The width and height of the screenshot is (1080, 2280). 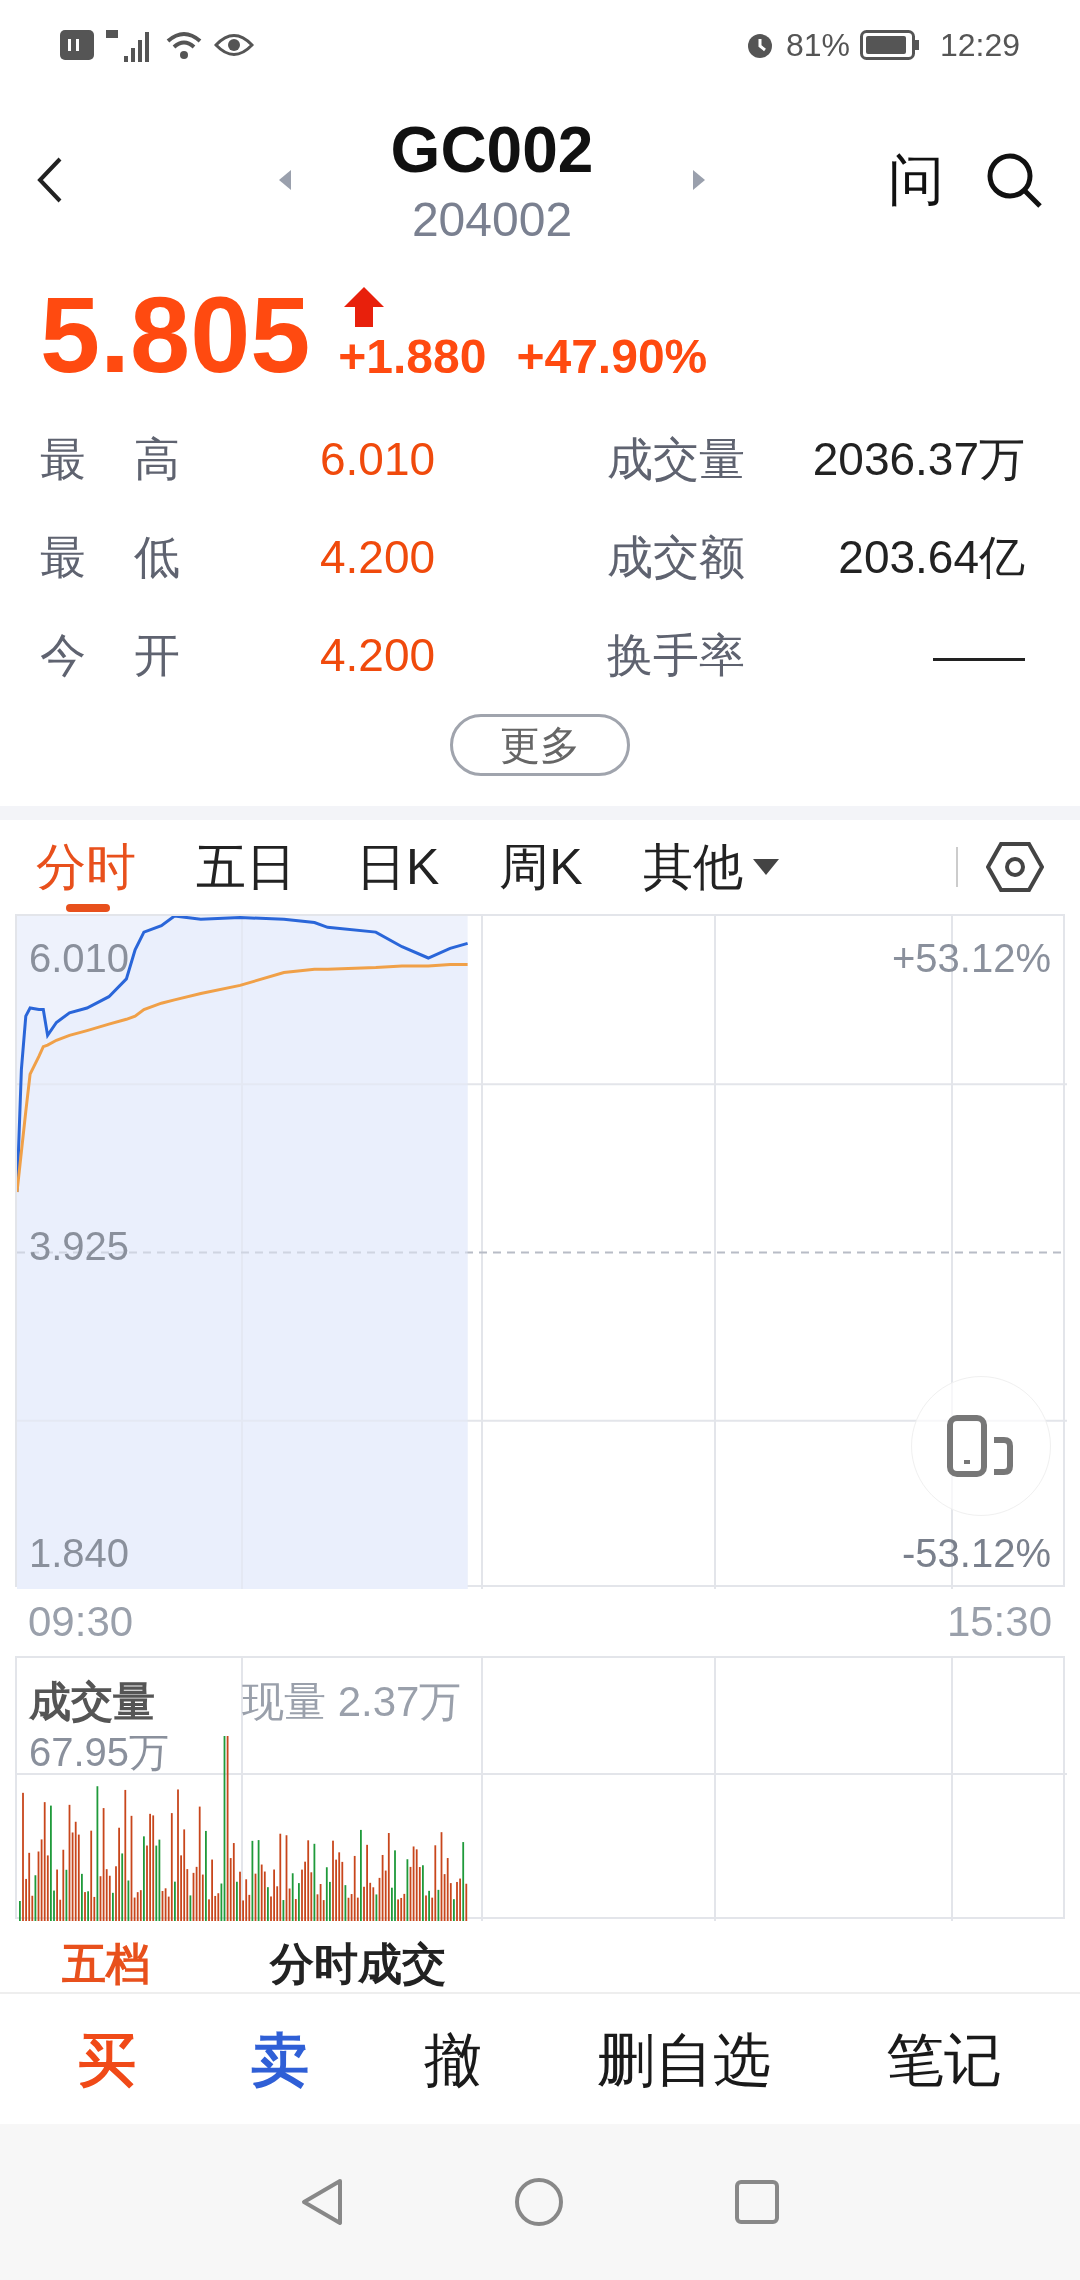 I want to click on action-button: 笔记, so click(x=944, y=2059).